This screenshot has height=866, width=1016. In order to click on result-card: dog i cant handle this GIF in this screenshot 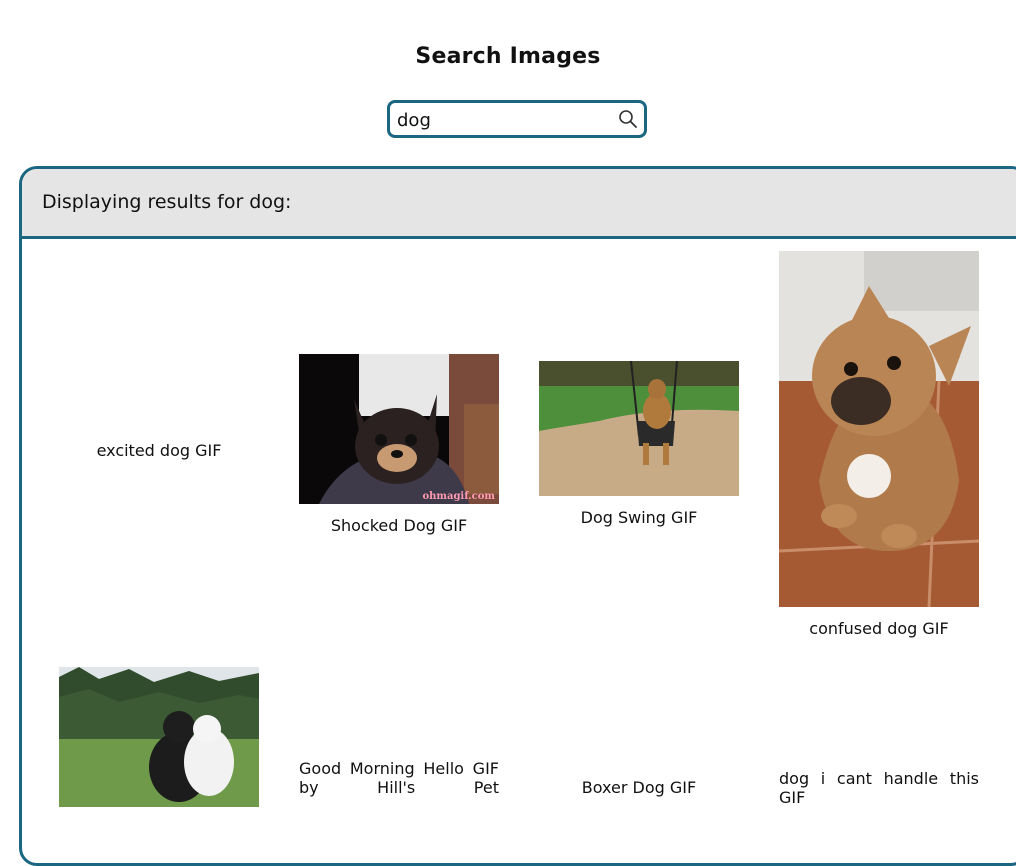, I will do `click(879, 788)`.